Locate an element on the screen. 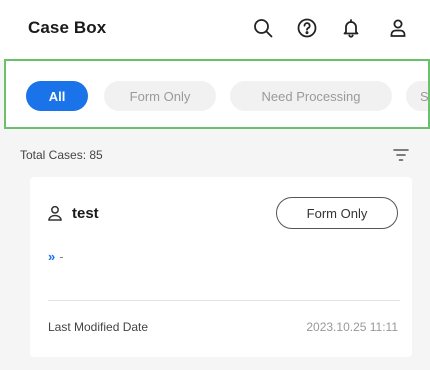  last-modified-label: Last Modified Date is located at coordinates (98, 327).